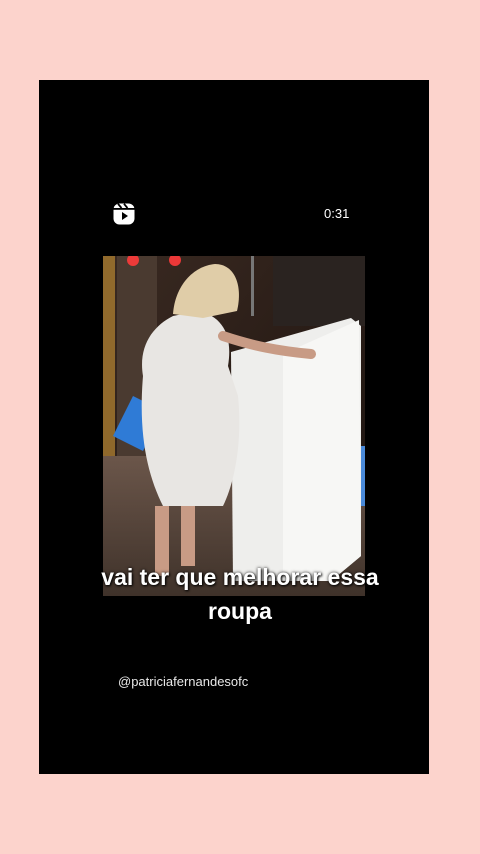 This screenshot has width=480, height=854. Describe the element at coordinates (240, 611) in the screenshot. I see `caption-line-2: roupa` at that location.